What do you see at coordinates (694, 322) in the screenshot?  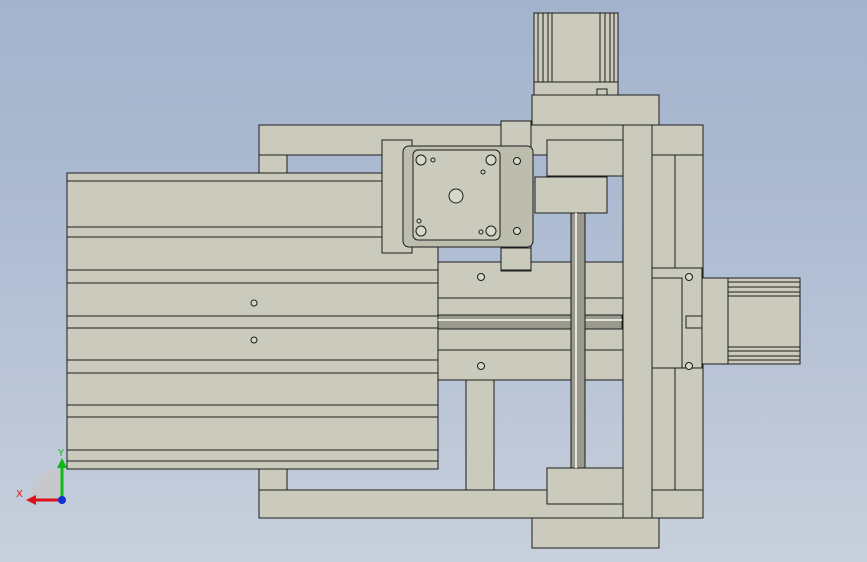 I see `screw-end` at bounding box center [694, 322].